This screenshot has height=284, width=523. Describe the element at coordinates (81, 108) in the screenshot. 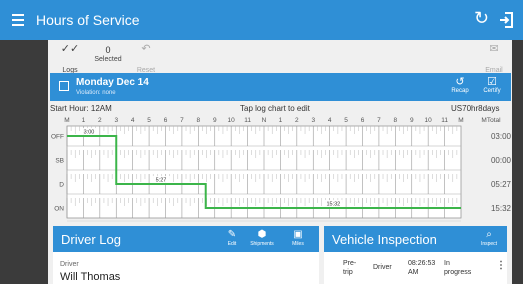

I see `start-hour: Start Hour: 12AM` at that location.